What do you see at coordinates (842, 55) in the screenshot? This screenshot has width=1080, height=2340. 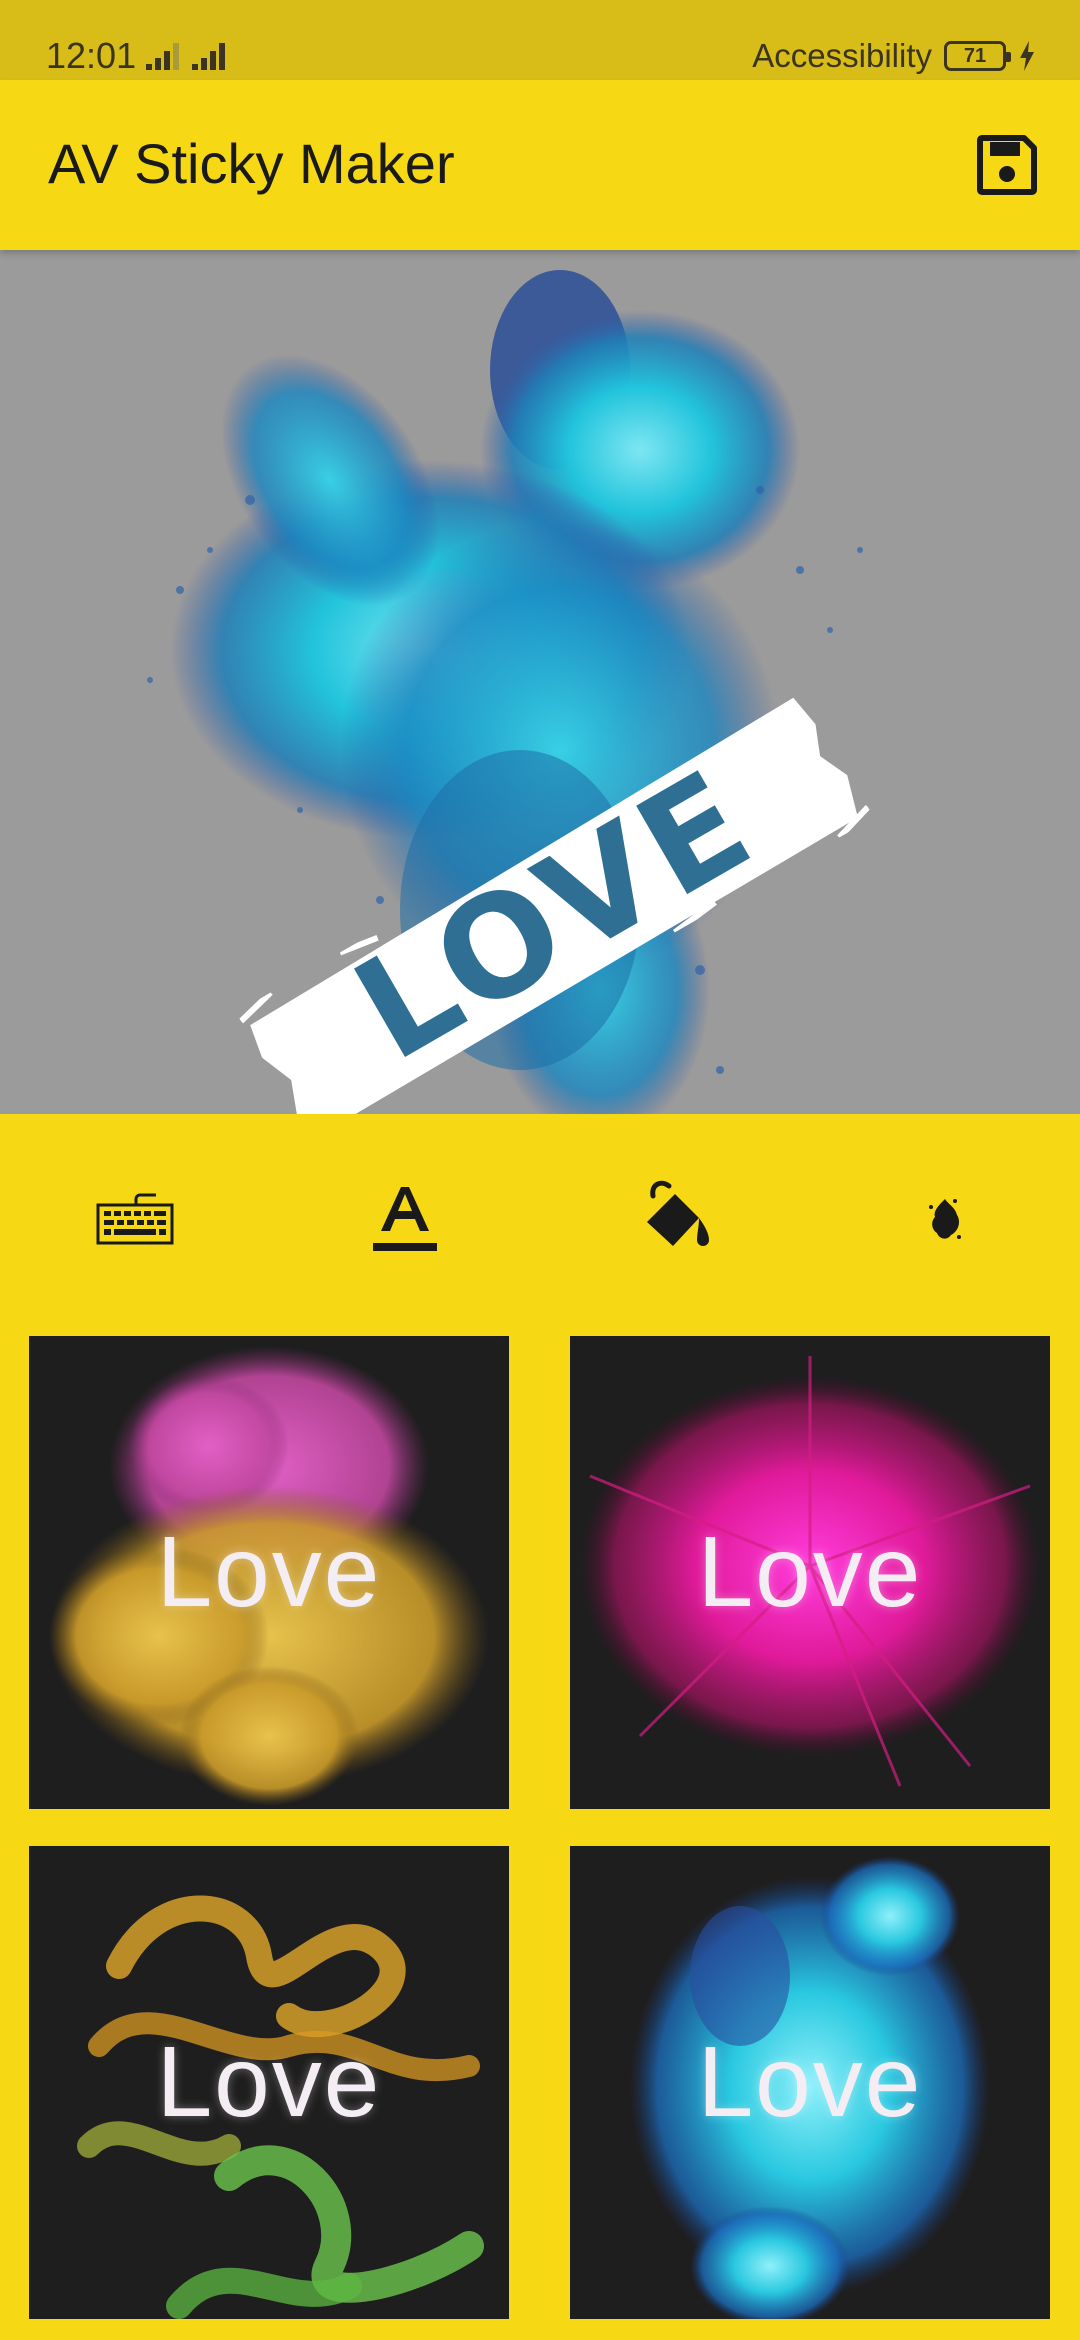 I see `accessibility-label: Accessibility` at bounding box center [842, 55].